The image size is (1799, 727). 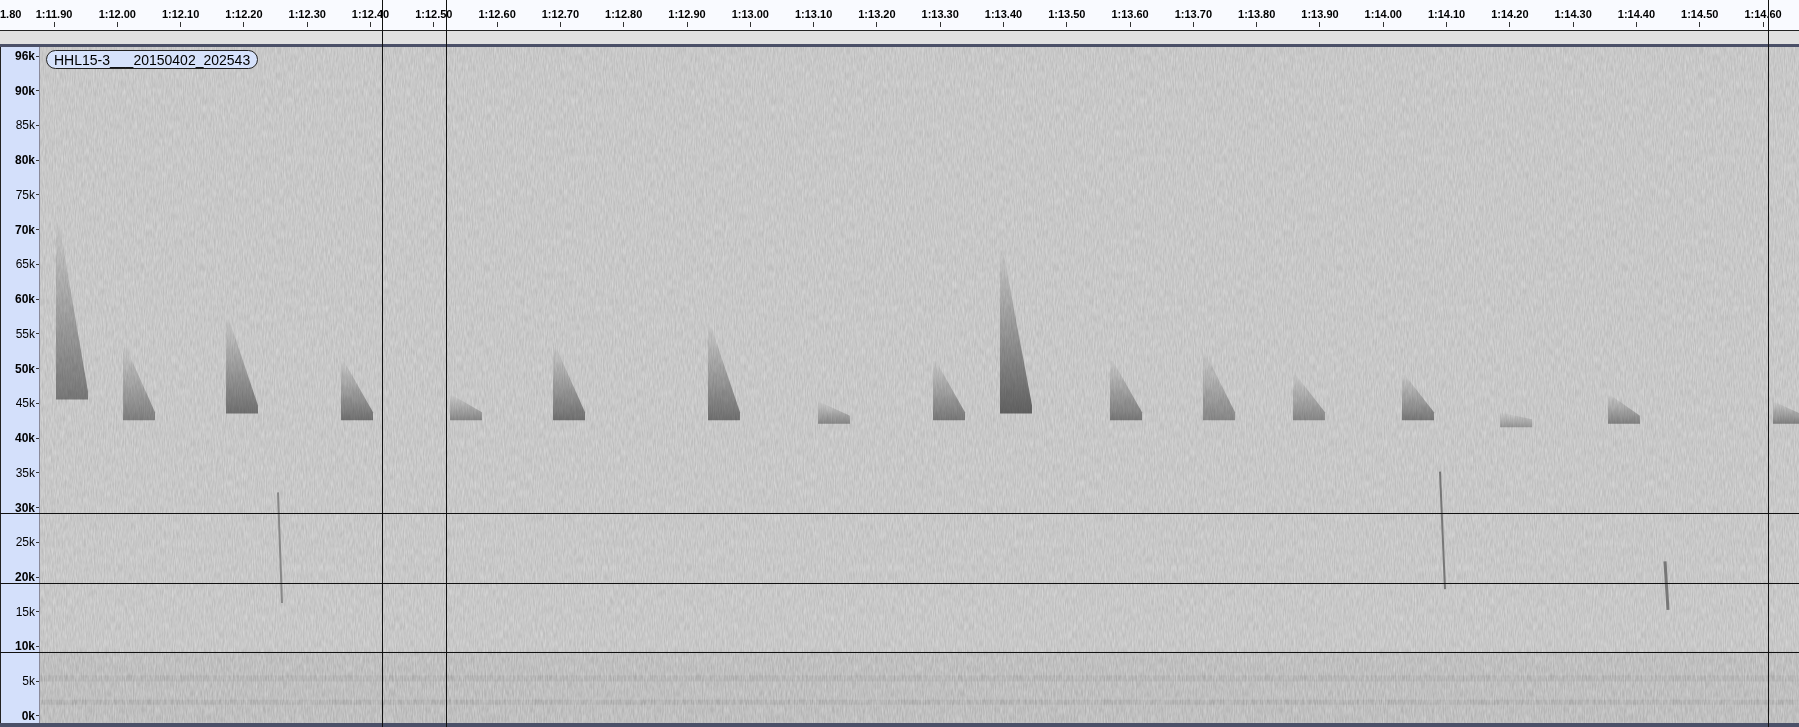 I want to click on frequency-label: 0k, so click(x=28, y=715).